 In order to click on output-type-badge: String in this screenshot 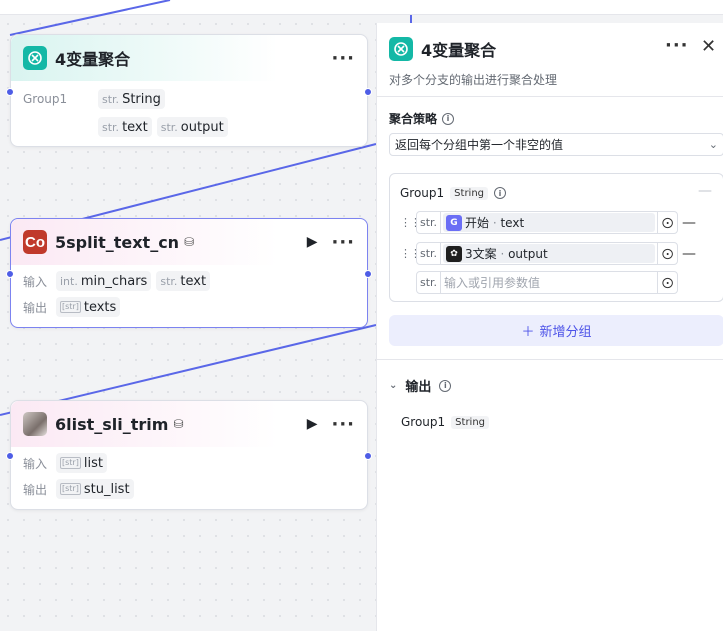, I will do `click(470, 422)`.